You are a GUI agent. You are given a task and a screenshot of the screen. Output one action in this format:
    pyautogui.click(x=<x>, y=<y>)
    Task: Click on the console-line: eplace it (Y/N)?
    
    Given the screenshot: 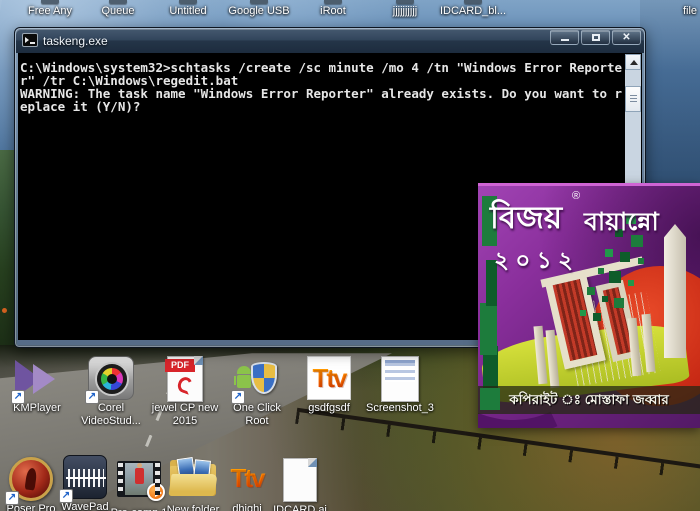 What is the action you would take?
    pyautogui.click(x=80, y=106)
    